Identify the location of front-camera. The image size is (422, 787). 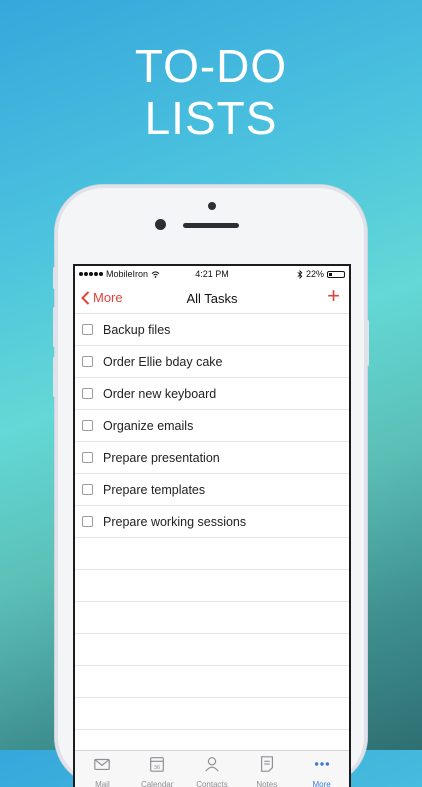
(212, 206).